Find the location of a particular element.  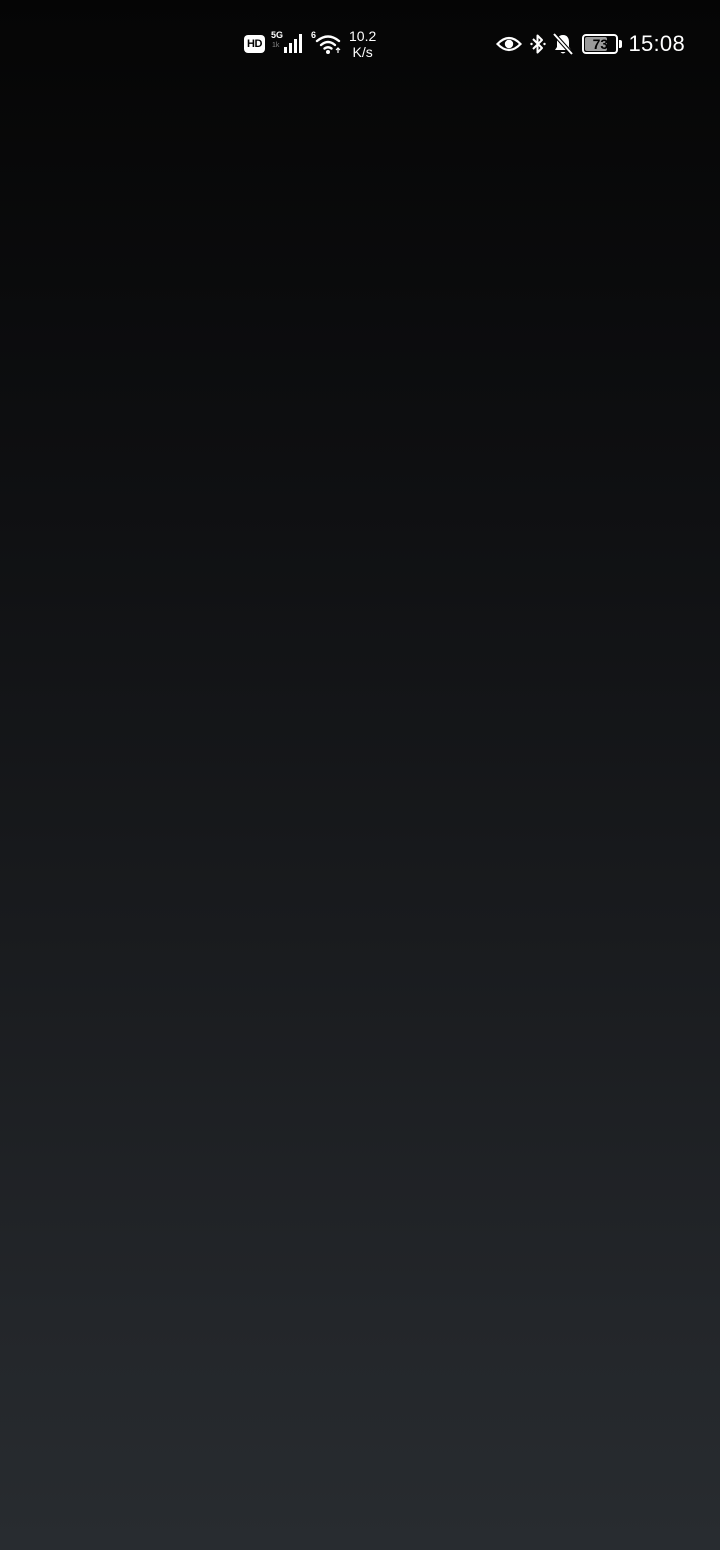

battery-percent: 73 is located at coordinates (600, 44).